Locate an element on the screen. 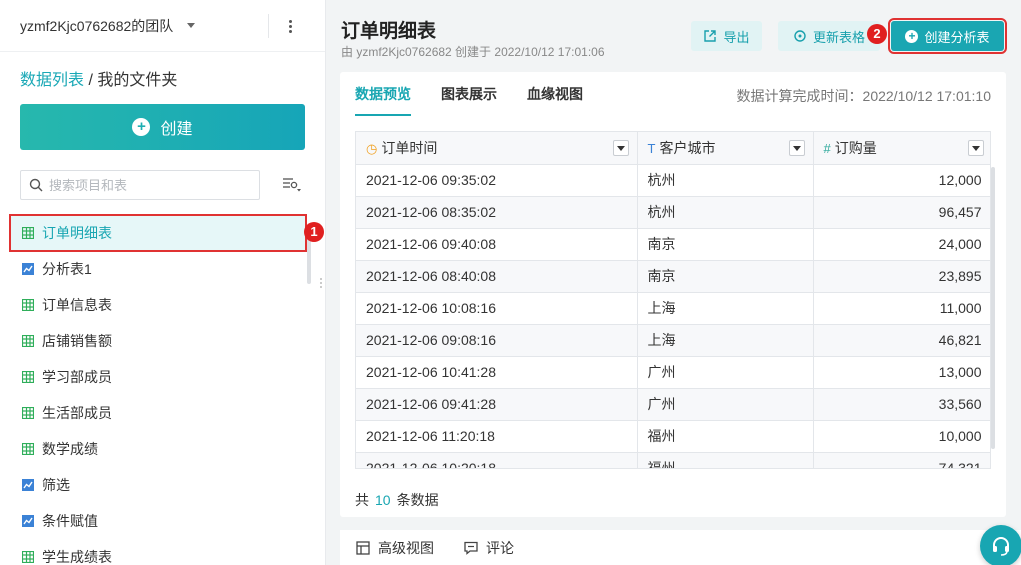 This screenshot has height=565, width=1021. refresh-table-button: 更新表格 is located at coordinates (829, 36).